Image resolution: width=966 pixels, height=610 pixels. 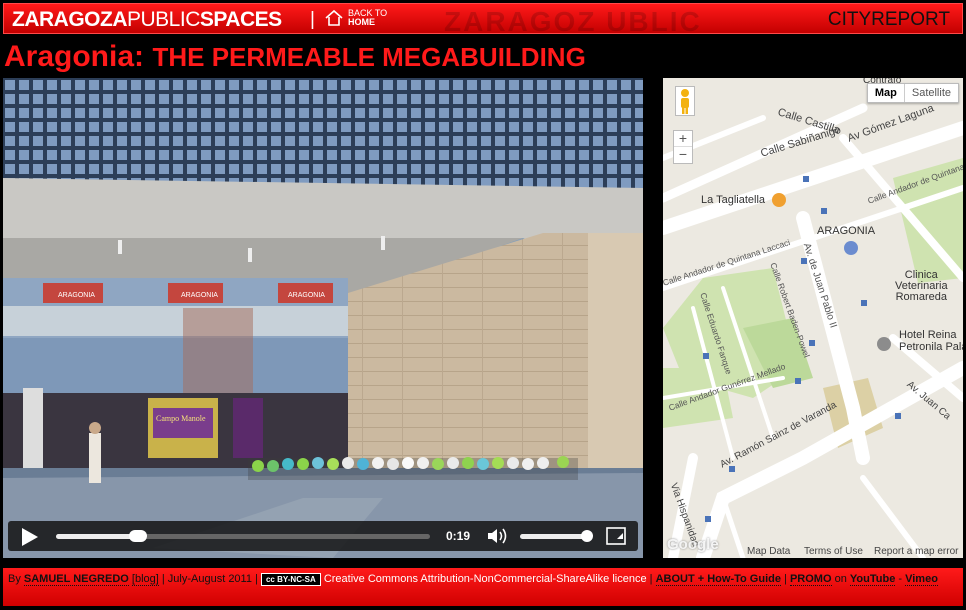 I want to click on map-label-la-tagliatella: La Tagliatella, so click(x=733, y=200).